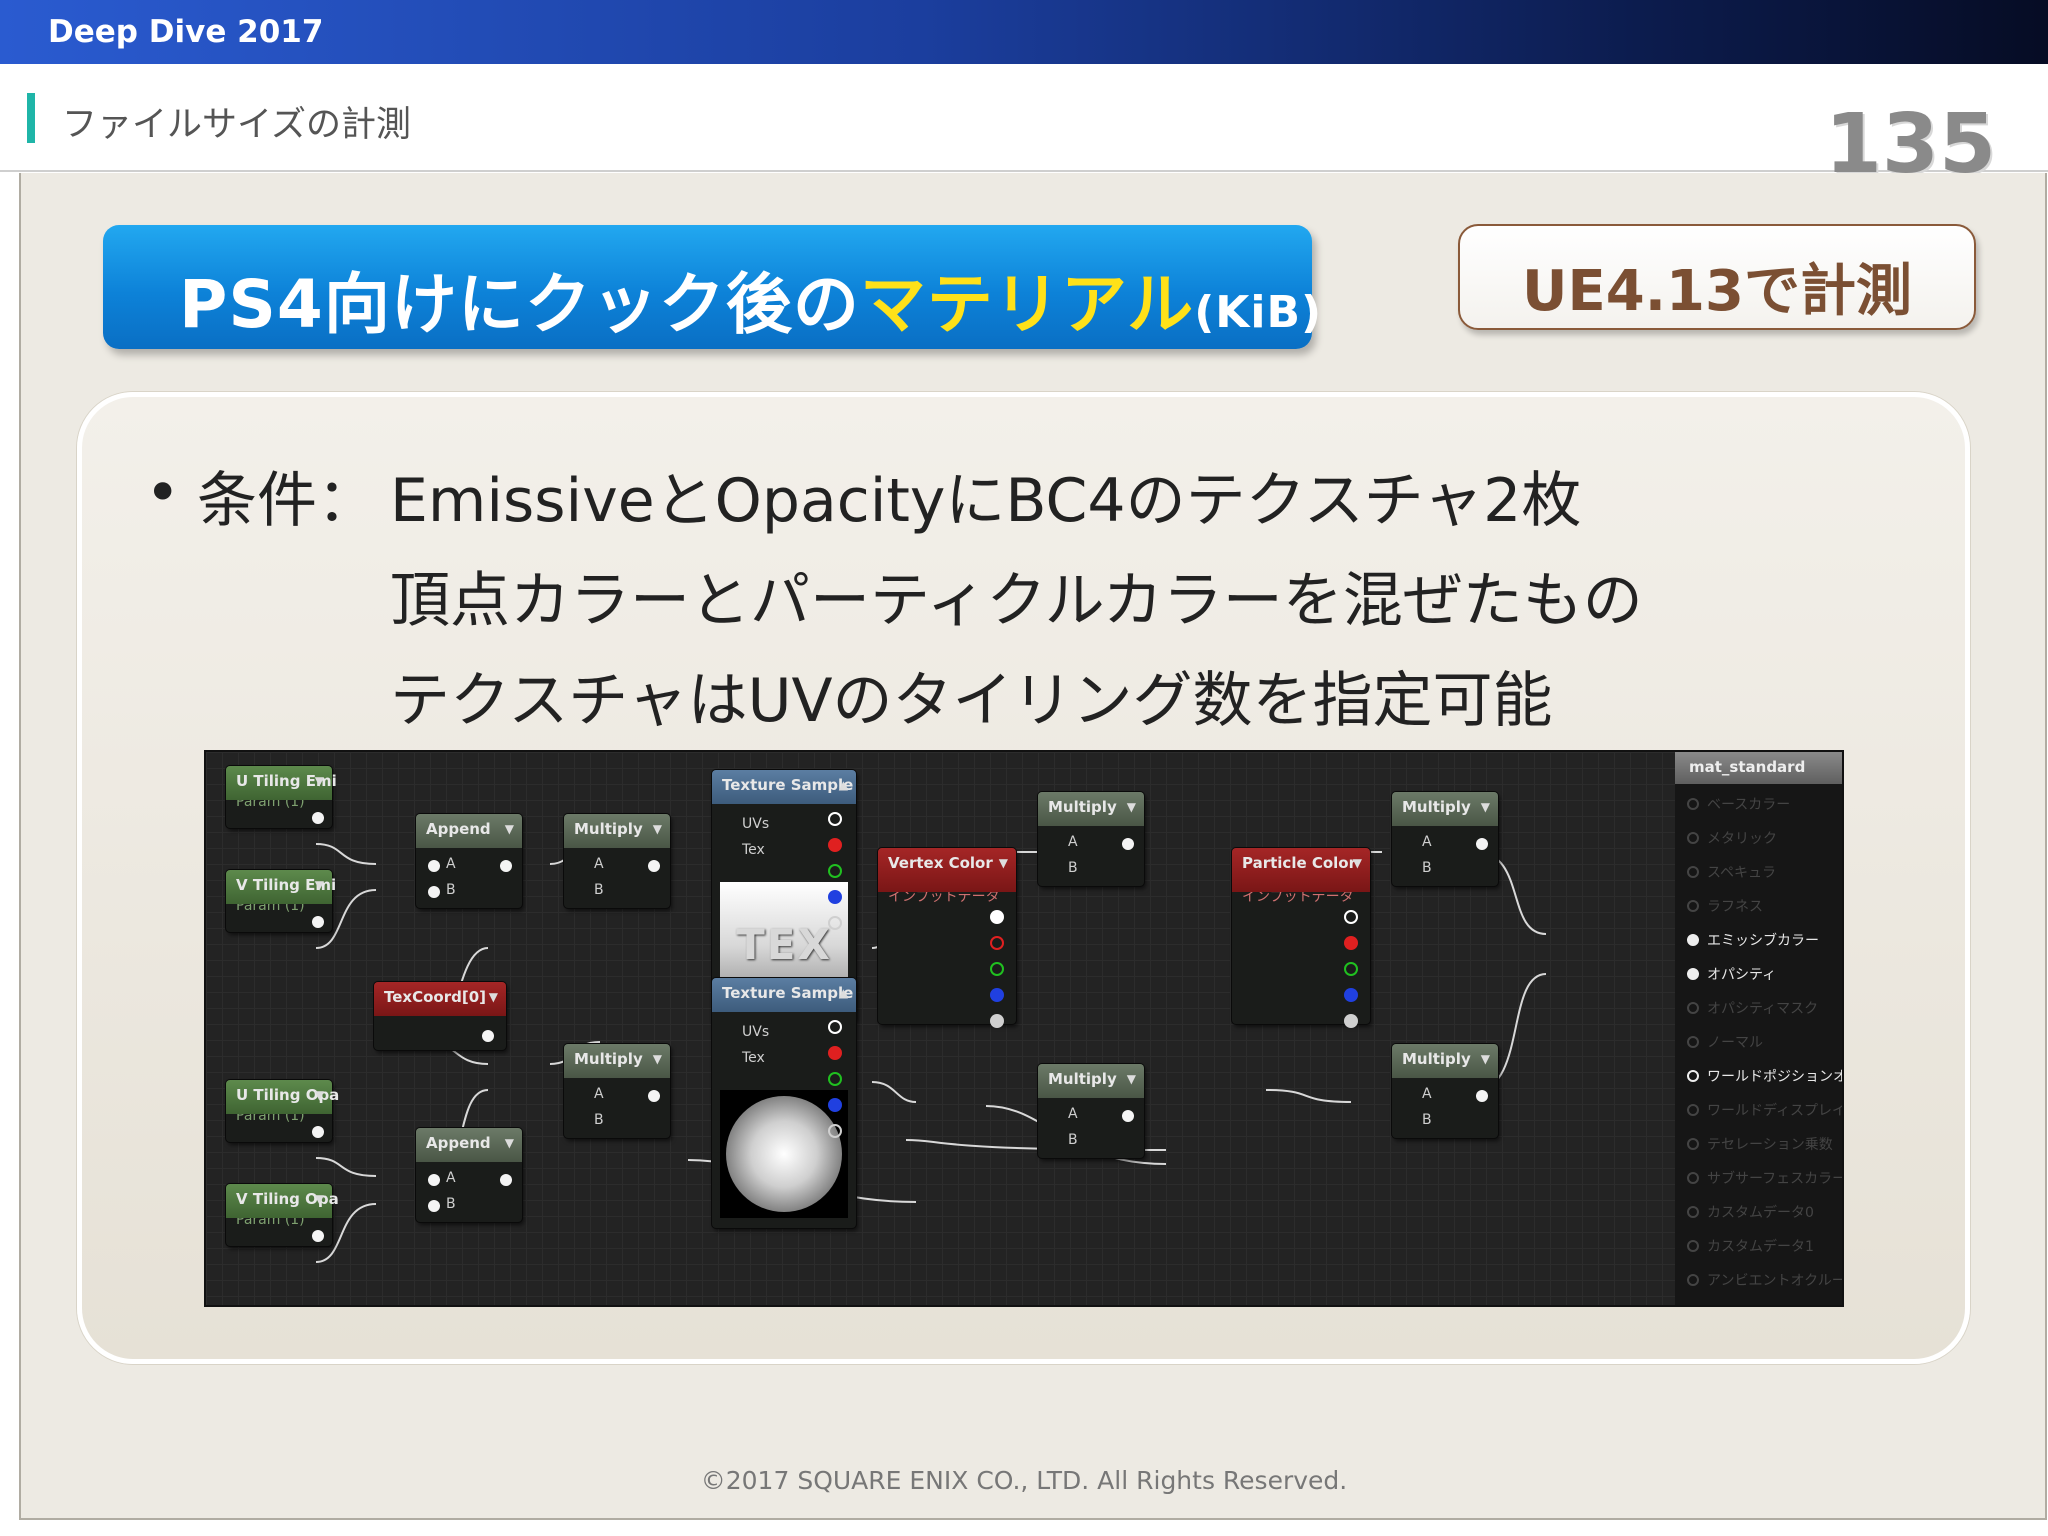  I want to click on material-input-row: オパシティマスク, so click(1752, 1008).